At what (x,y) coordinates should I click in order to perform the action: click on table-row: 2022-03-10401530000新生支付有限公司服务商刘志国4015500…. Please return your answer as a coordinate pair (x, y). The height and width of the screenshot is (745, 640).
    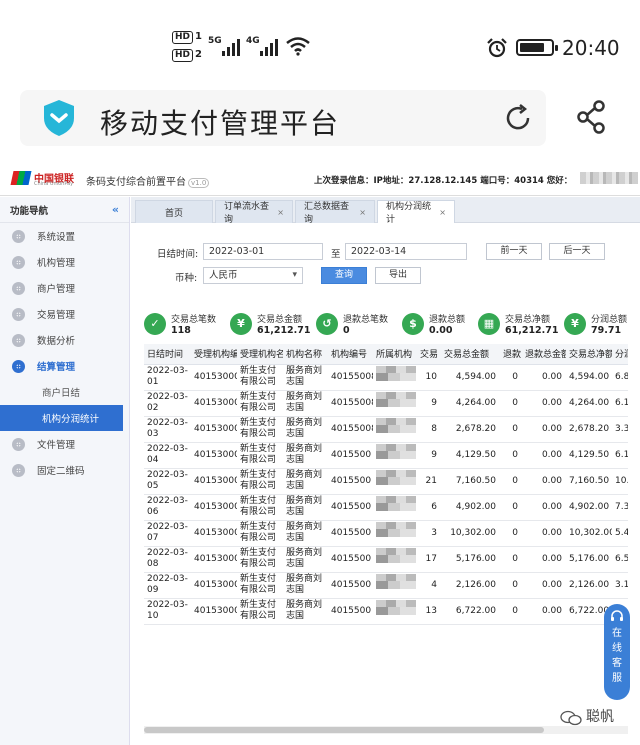
    Looking at the image, I should click on (386, 611).